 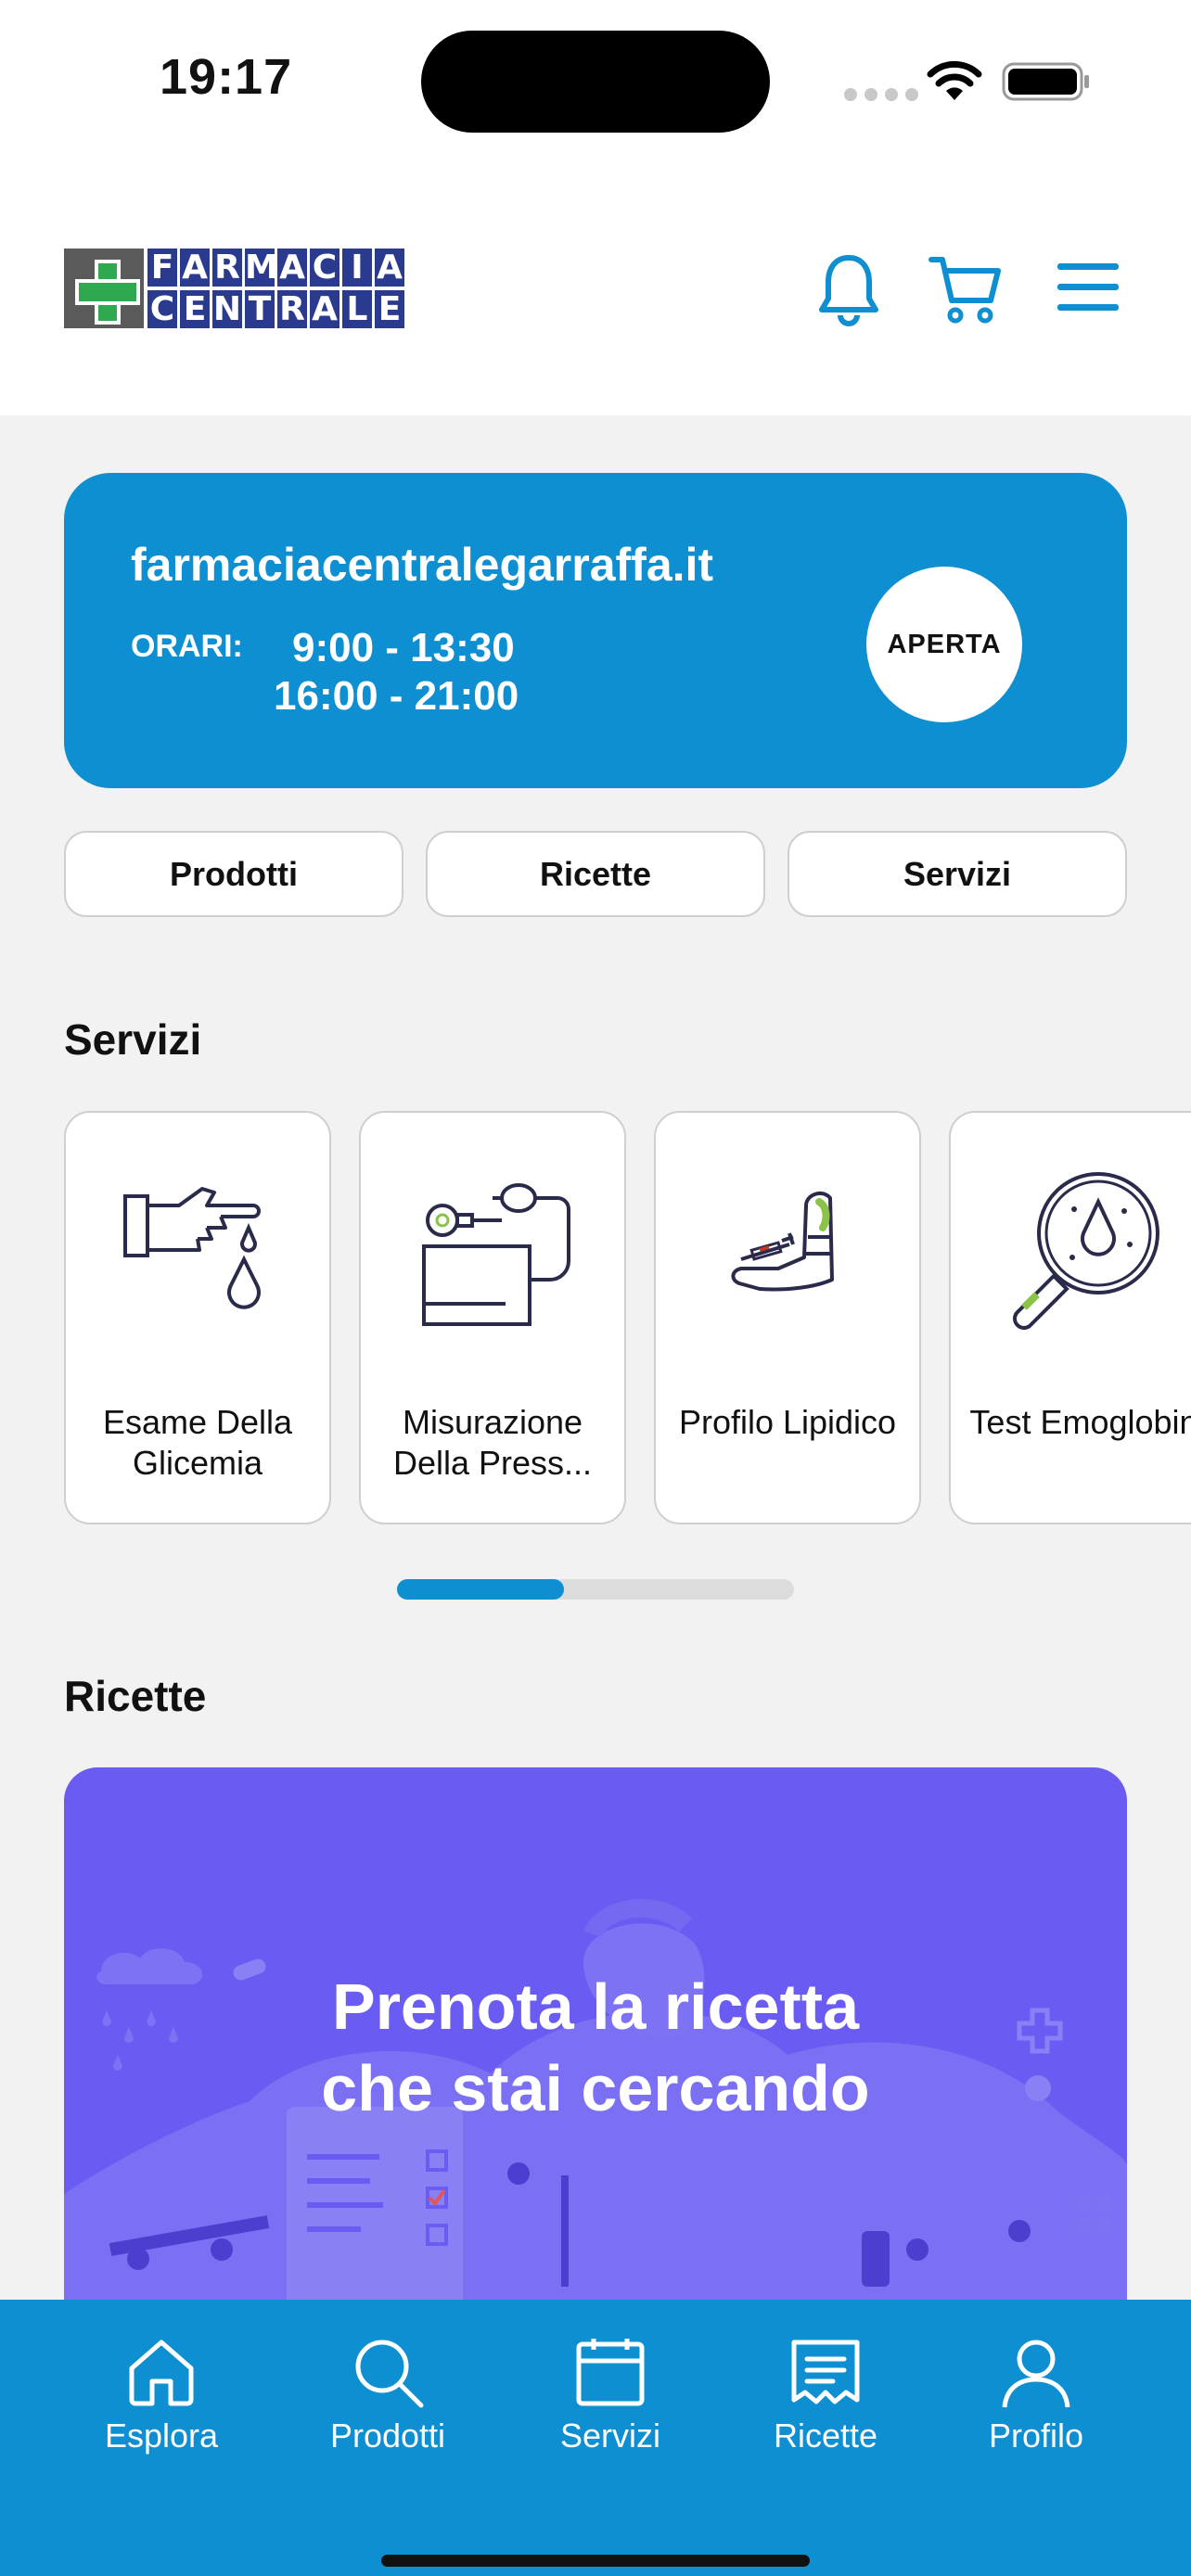 What do you see at coordinates (1036, 2436) in the screenshot?
I see `tab-label: Profilo` at bounding box center [1036, 2436].